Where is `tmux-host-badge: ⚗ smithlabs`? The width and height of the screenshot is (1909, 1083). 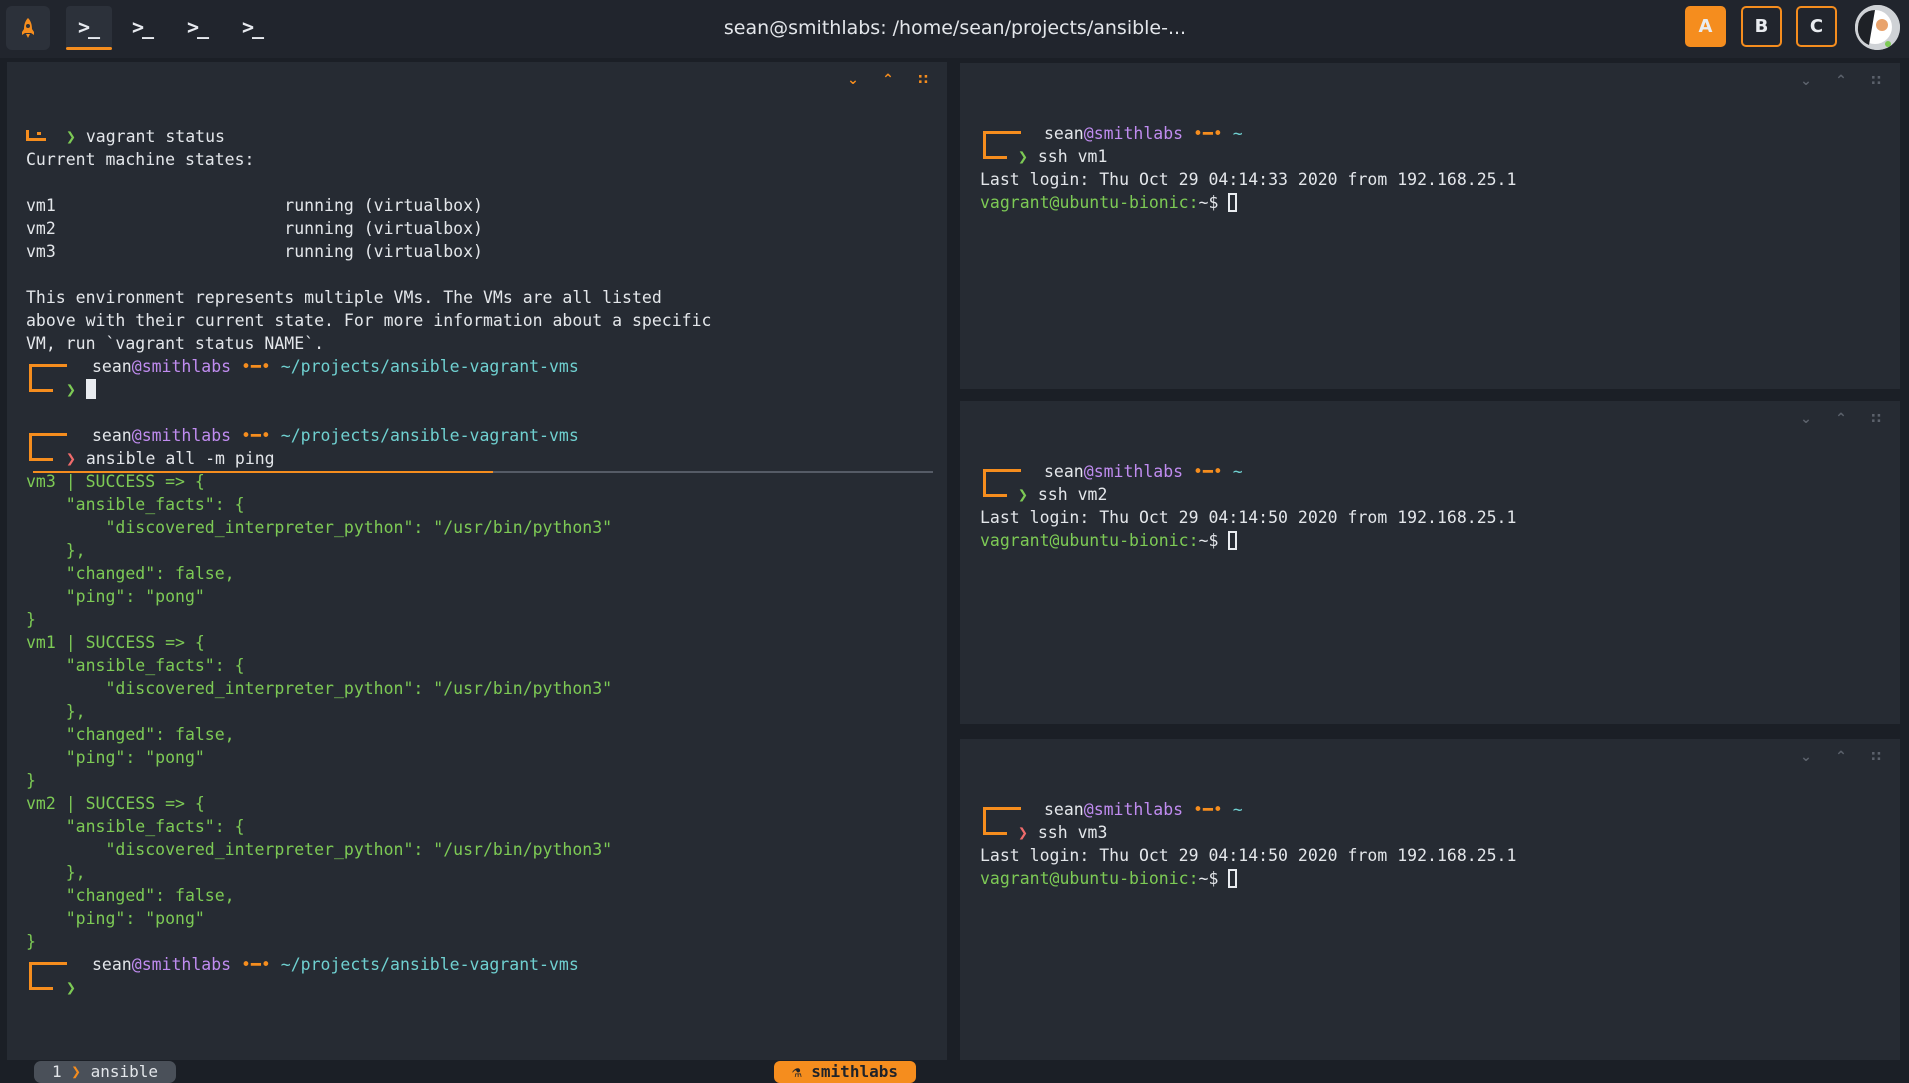 tmux-host-badge: ⚗ smithlabs is located at coordinates (845, 1072).